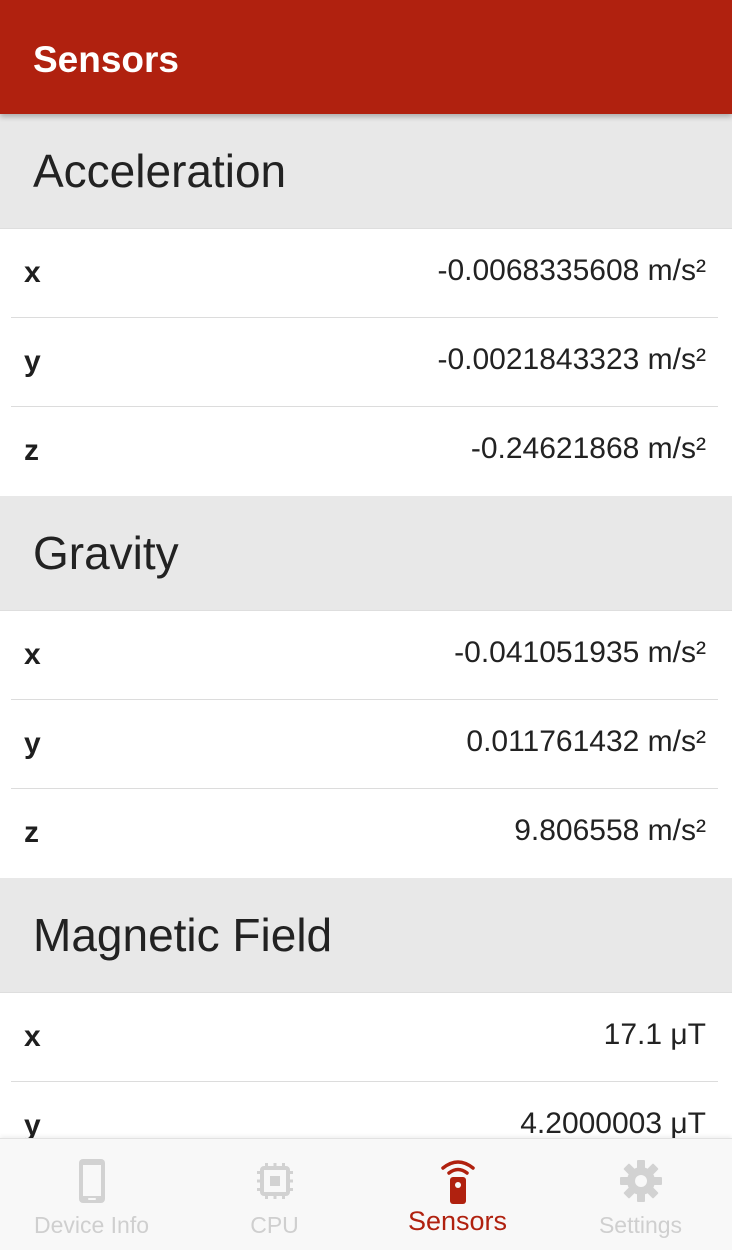 Image resolution: width=732 pixels, height=1250 pixels. Describe the element at coordinates (457, 1182) in the screenshot. I see `sensor-remote-icon` at that location.